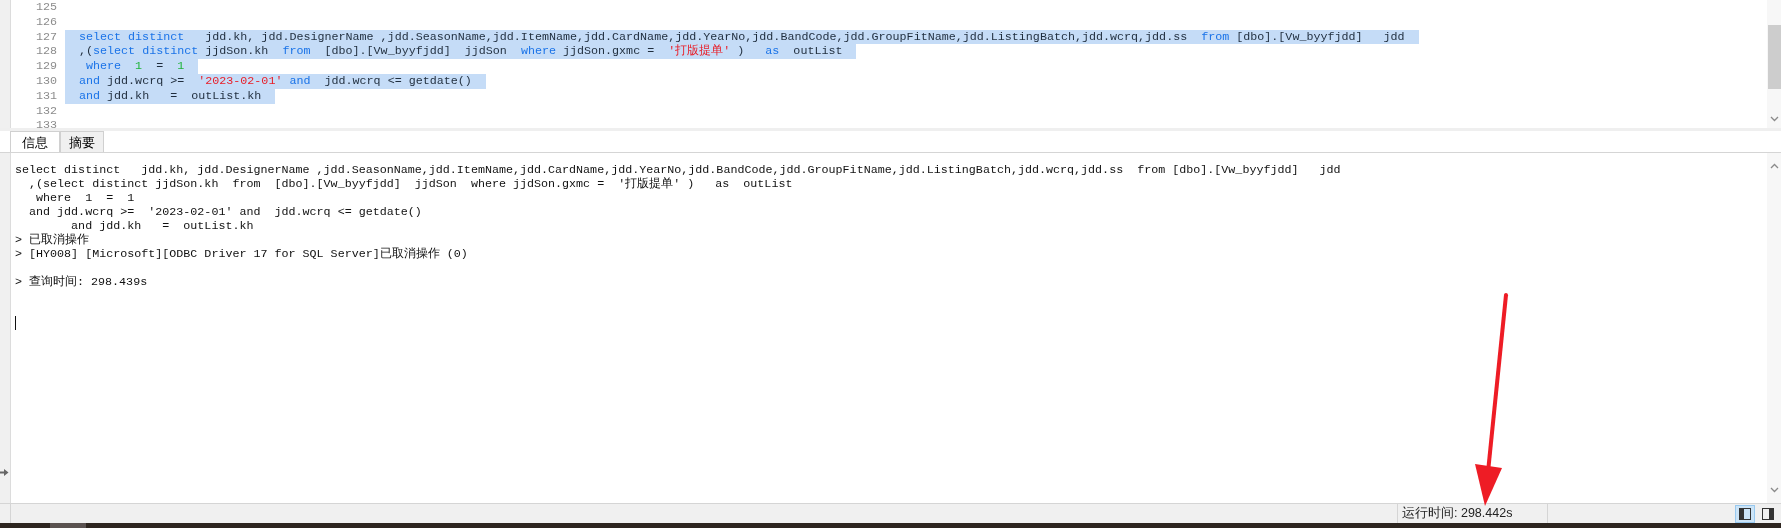 The image size is (1781, 528). What do you see at coordinates (162, 226) in the screenshot?
I see `output-line: and jdd.kh = outList.kh` at bounding box center [162, 226].